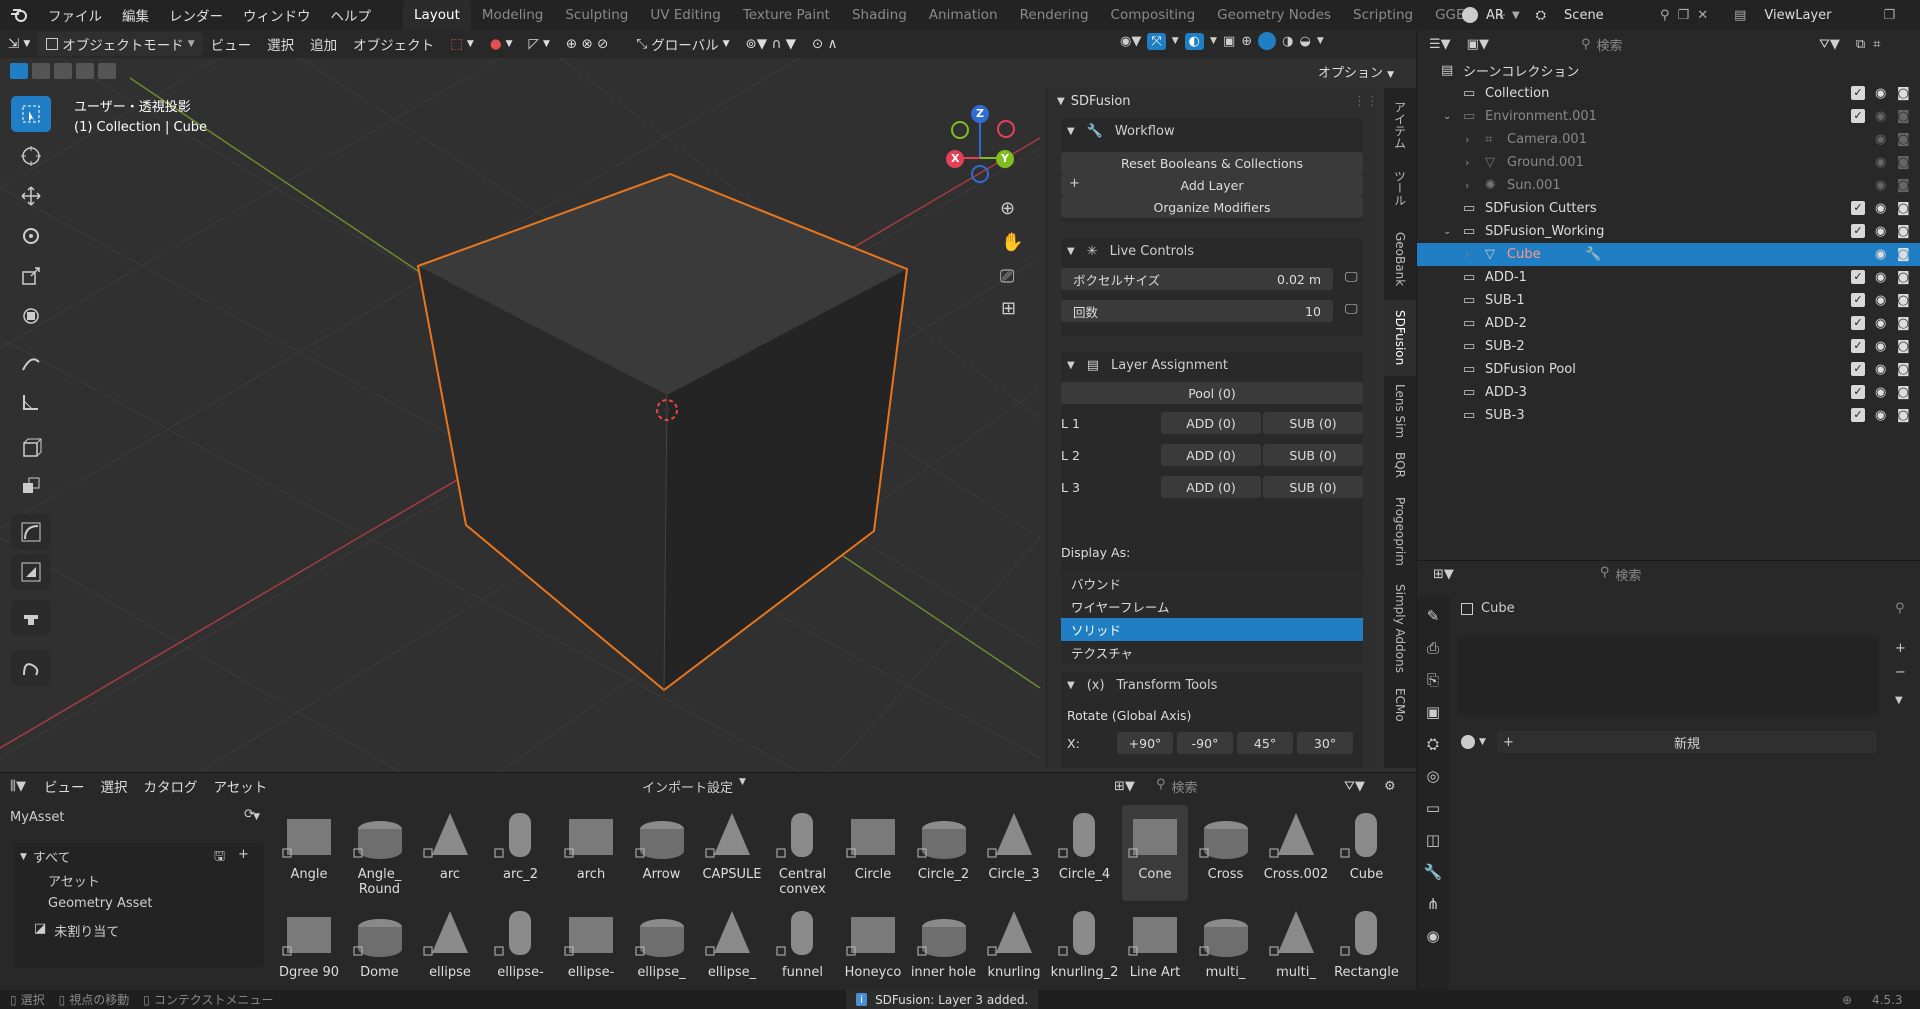 Image resolution: width=1920 pixels, height=1009 pixels. I want to click on side-tab-2: GeoBank, so click(1400, 259).